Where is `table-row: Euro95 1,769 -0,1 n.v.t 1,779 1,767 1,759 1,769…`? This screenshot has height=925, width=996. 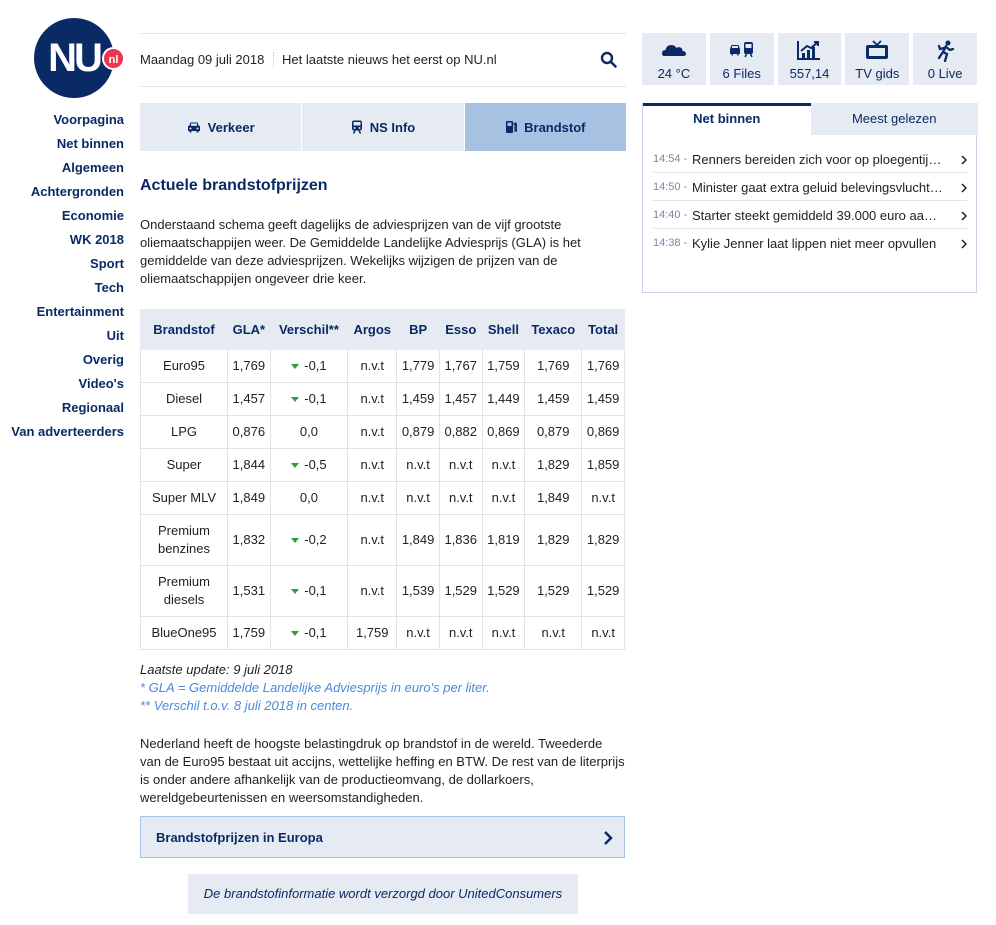
table-row: Euro95 1,769 -0,1 n.v.t 1,779 1,767 1,759 1,769… is located at coordinates (382, 366).